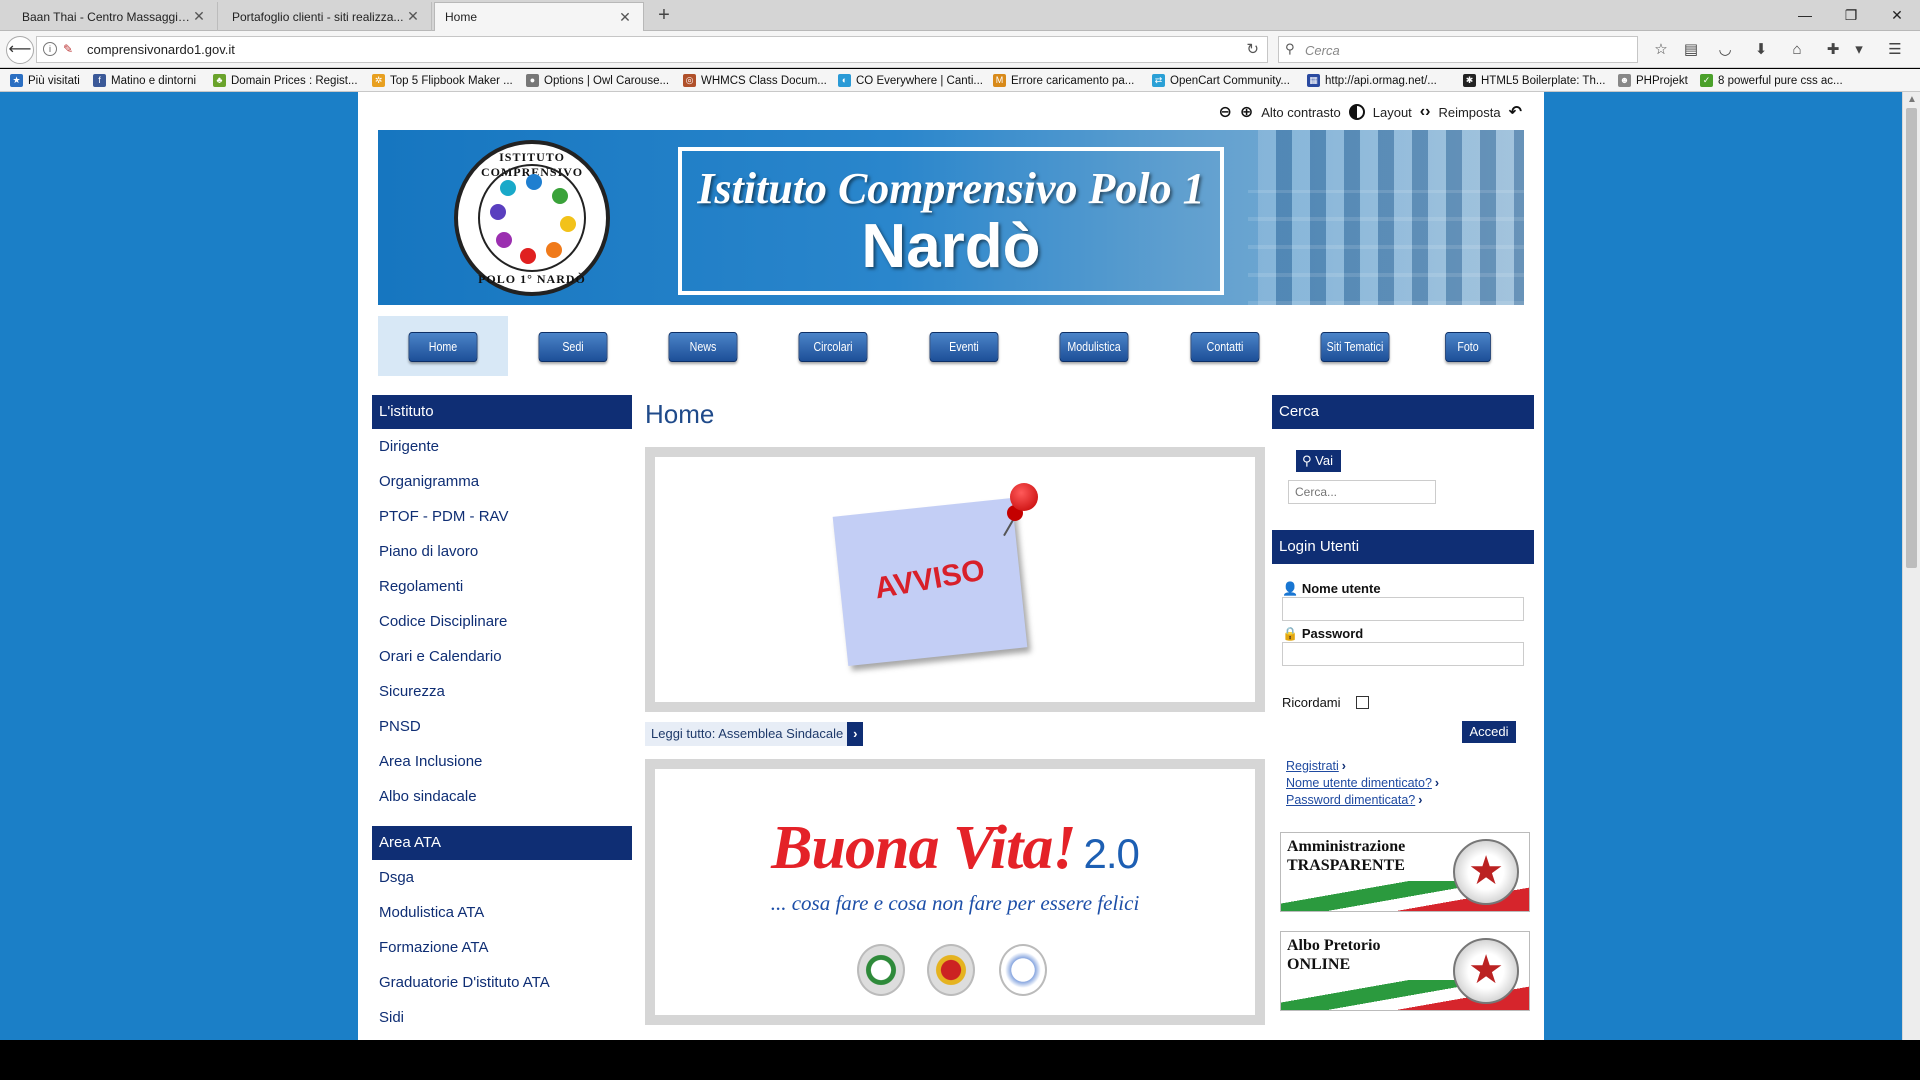 The image size is (1920, 1080). Describe the element at coordinates (502, 982) in the screenshot. I see `sidebar-link-graduatorie-ata: Graduatorie D'istituto ATA` at that location.